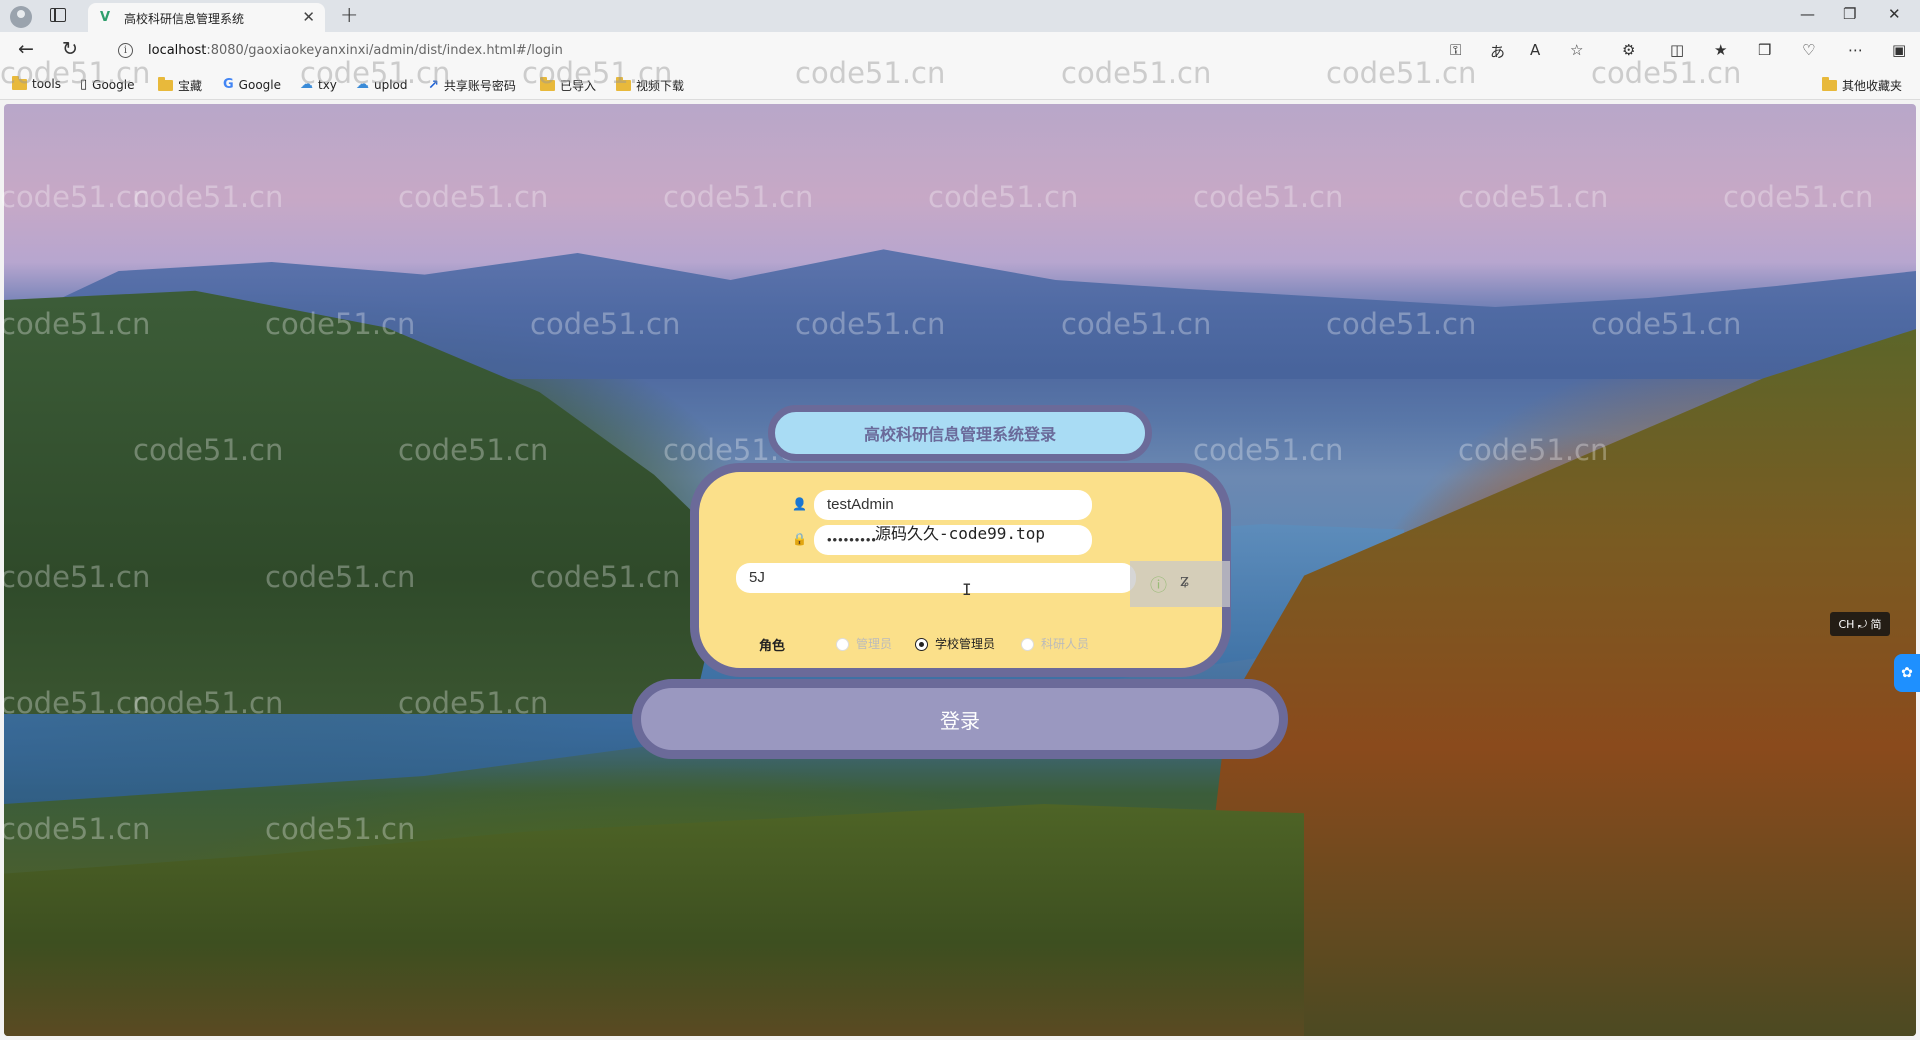 The height and width of the screenshot is (1040, 1920). I want to click on bookmark-label: 视频下载, so click(660, 86).